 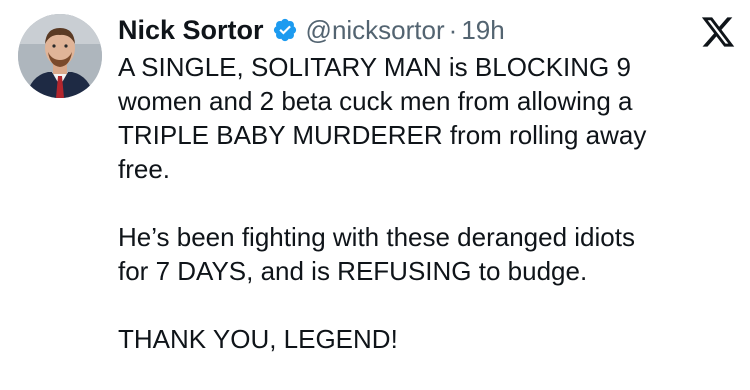 What do you see at coordinates (718, 32) in the screenshot?
I see `x-logo-icon` at bounding box center [718, 32].